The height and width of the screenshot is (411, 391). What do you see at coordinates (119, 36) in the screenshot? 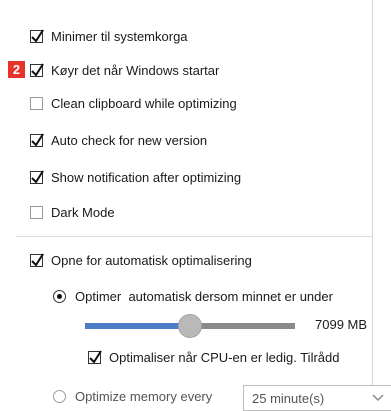
I see `minimize-to-tray-label: Minimer til systemkorga` at bounding box center [119, 36].